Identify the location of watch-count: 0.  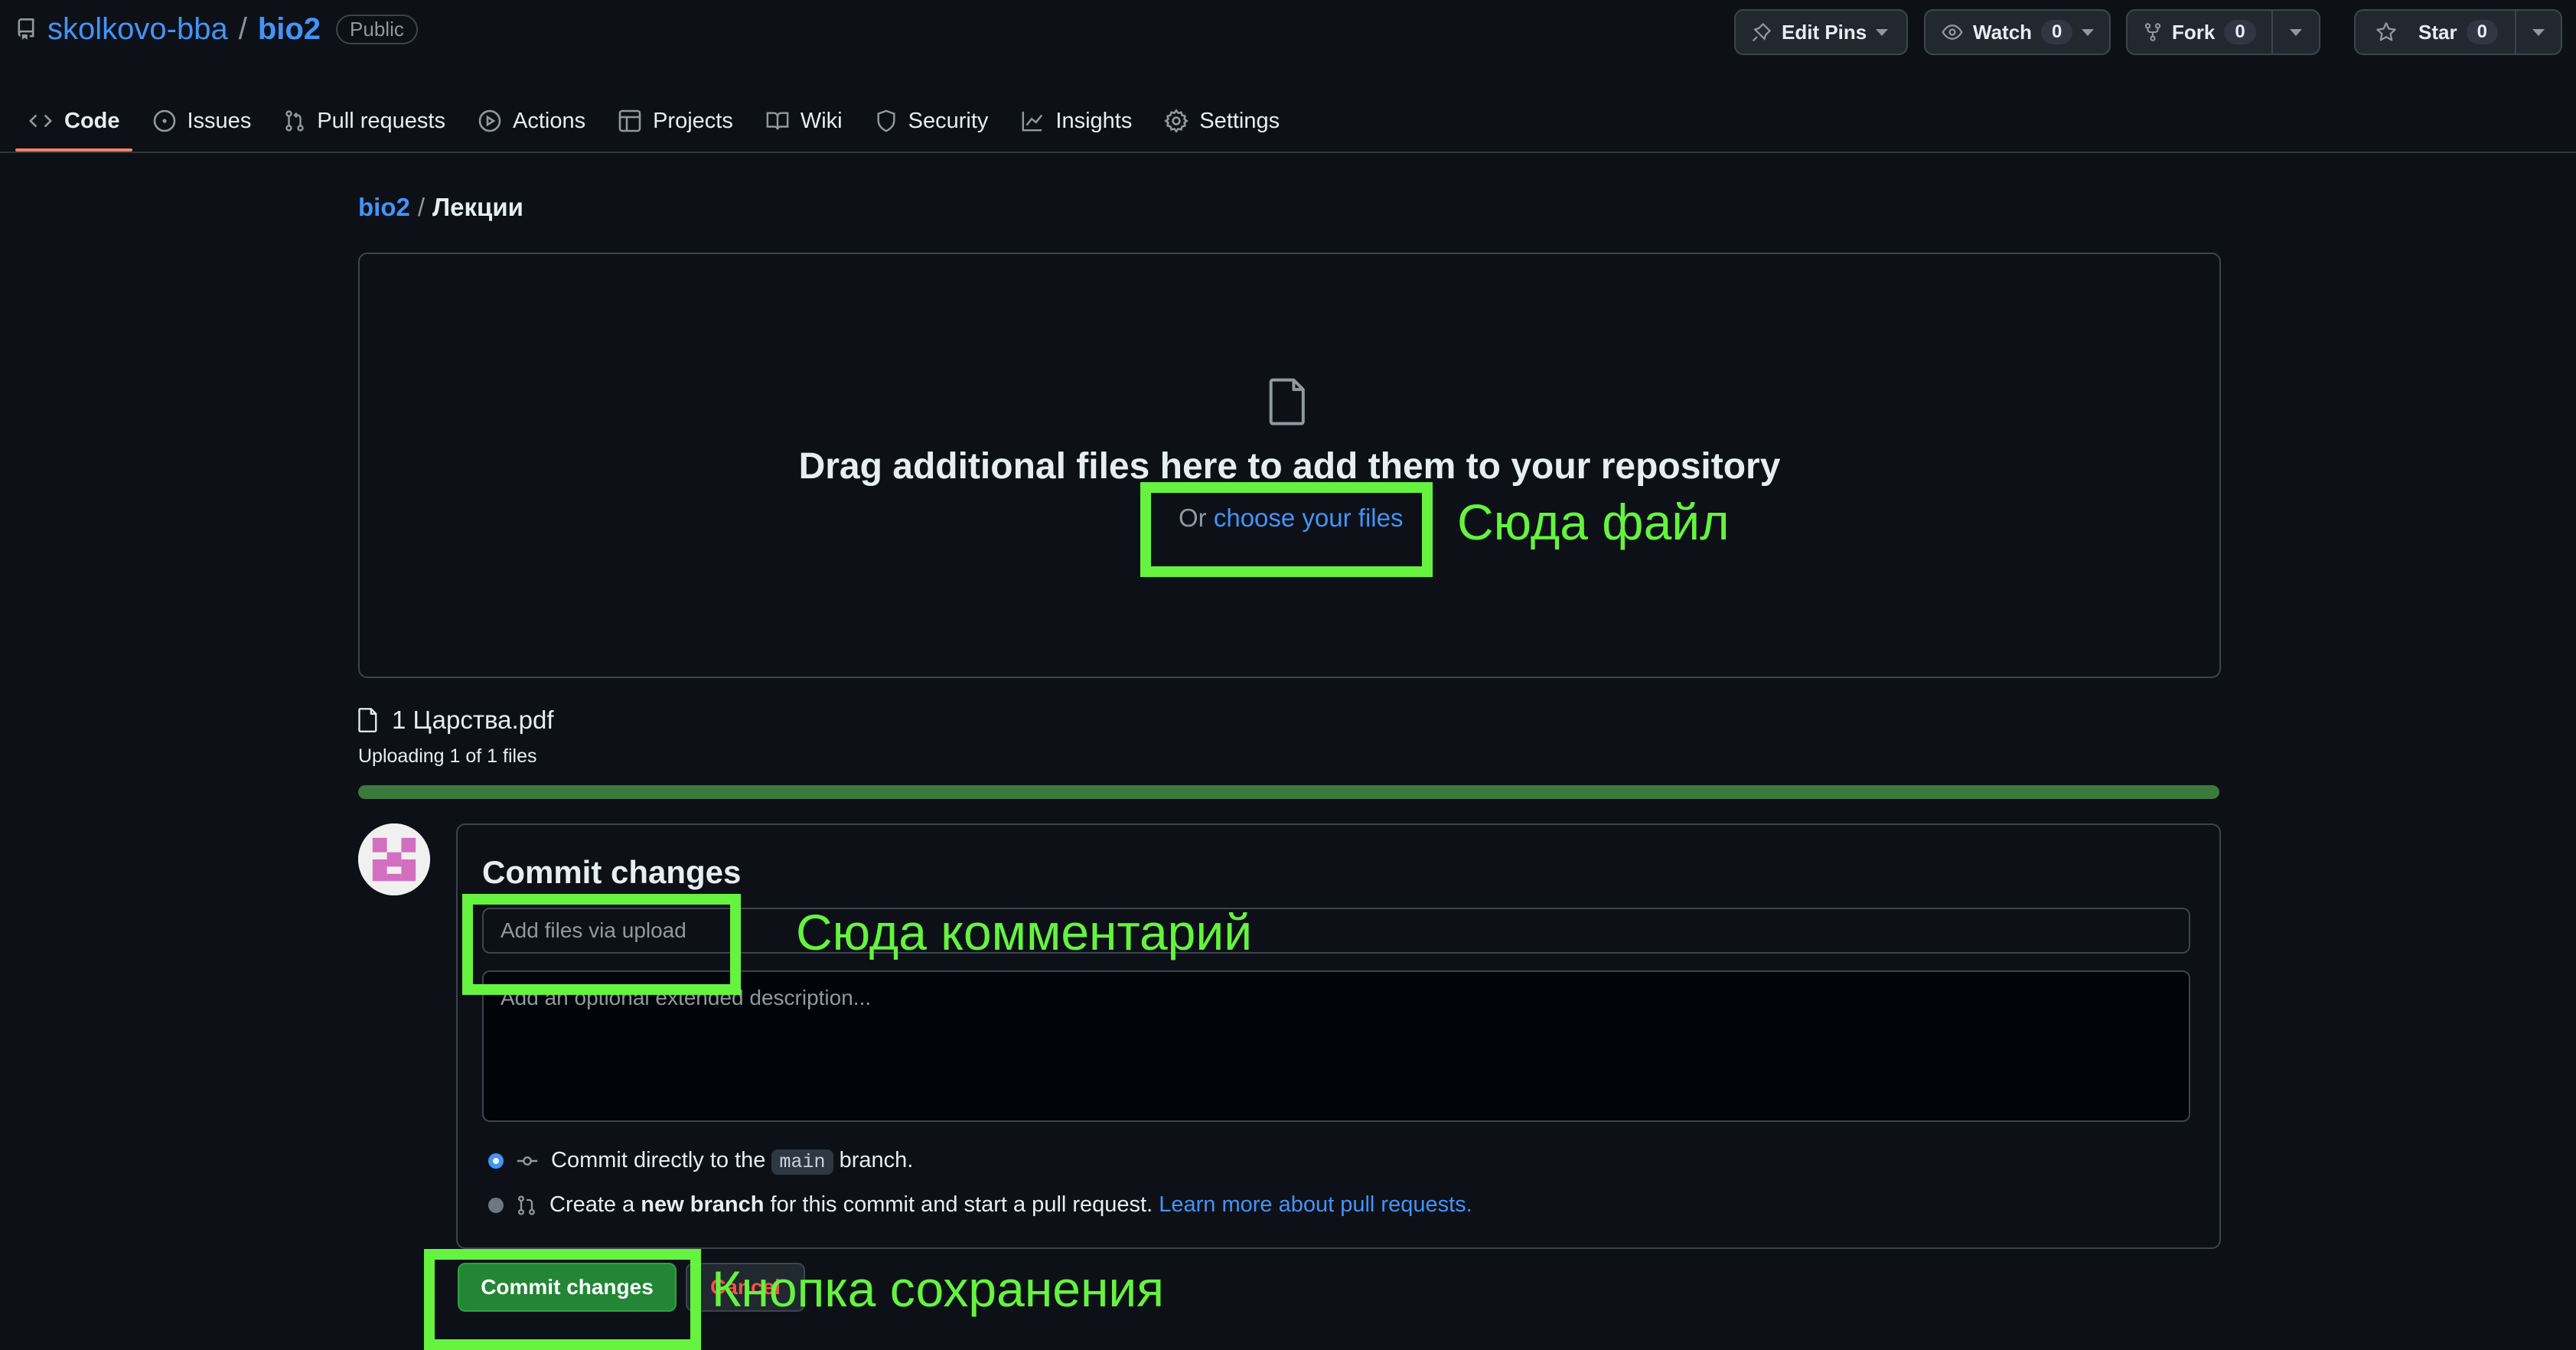
(2057, 32).